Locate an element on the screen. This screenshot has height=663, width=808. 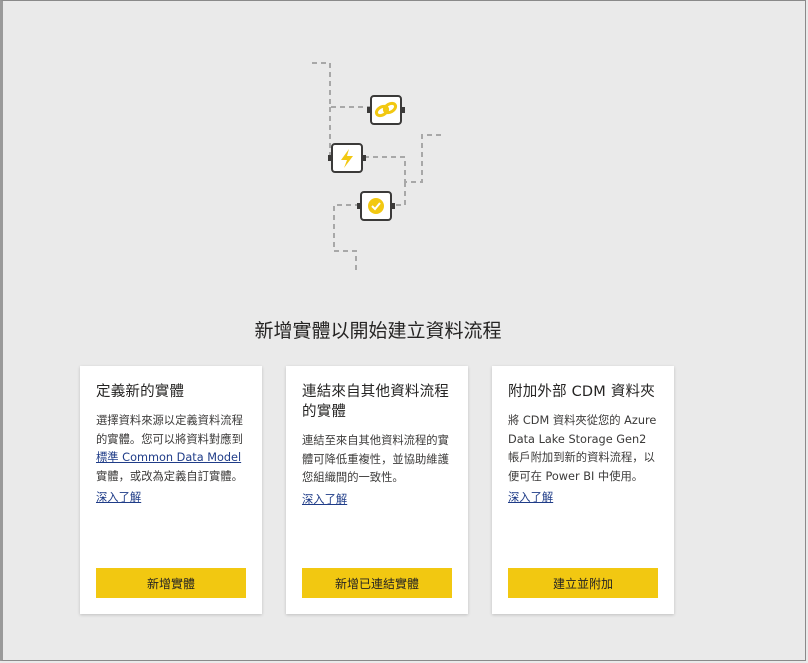
add-linked-entity-button: 新增已連結實體 is located at coordinates (377, 583).